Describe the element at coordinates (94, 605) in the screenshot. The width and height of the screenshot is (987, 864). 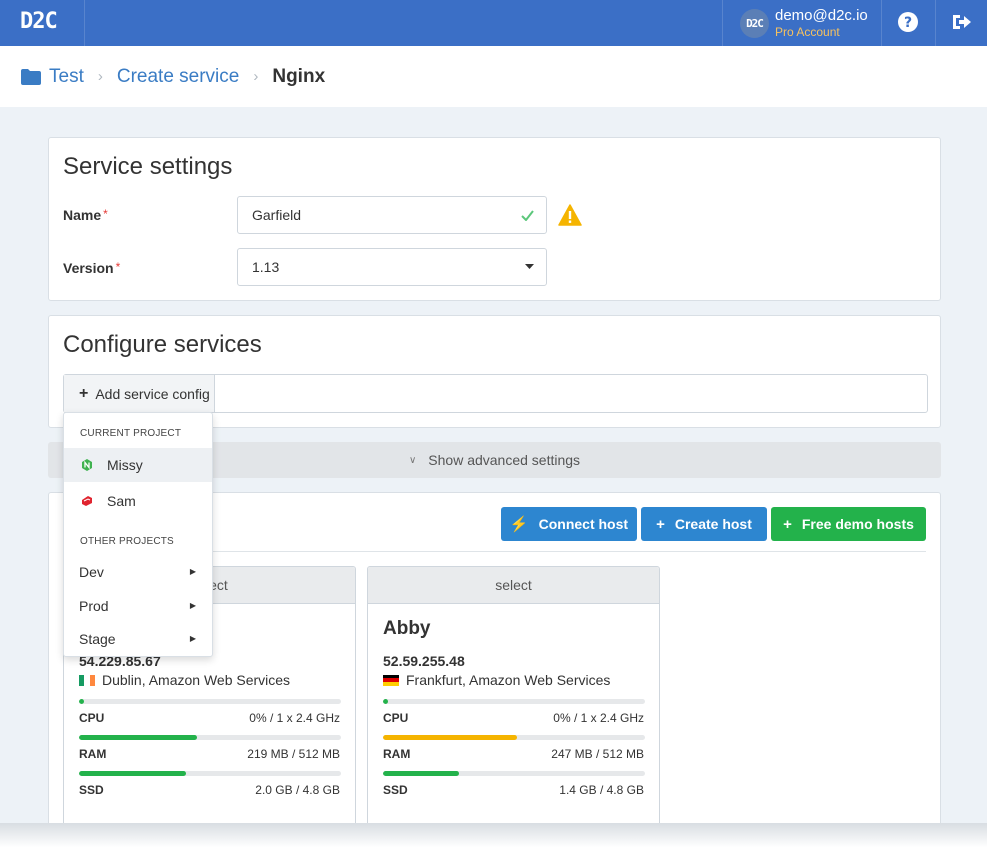
I see `dropdown-submenu-label: Prod` at that location.